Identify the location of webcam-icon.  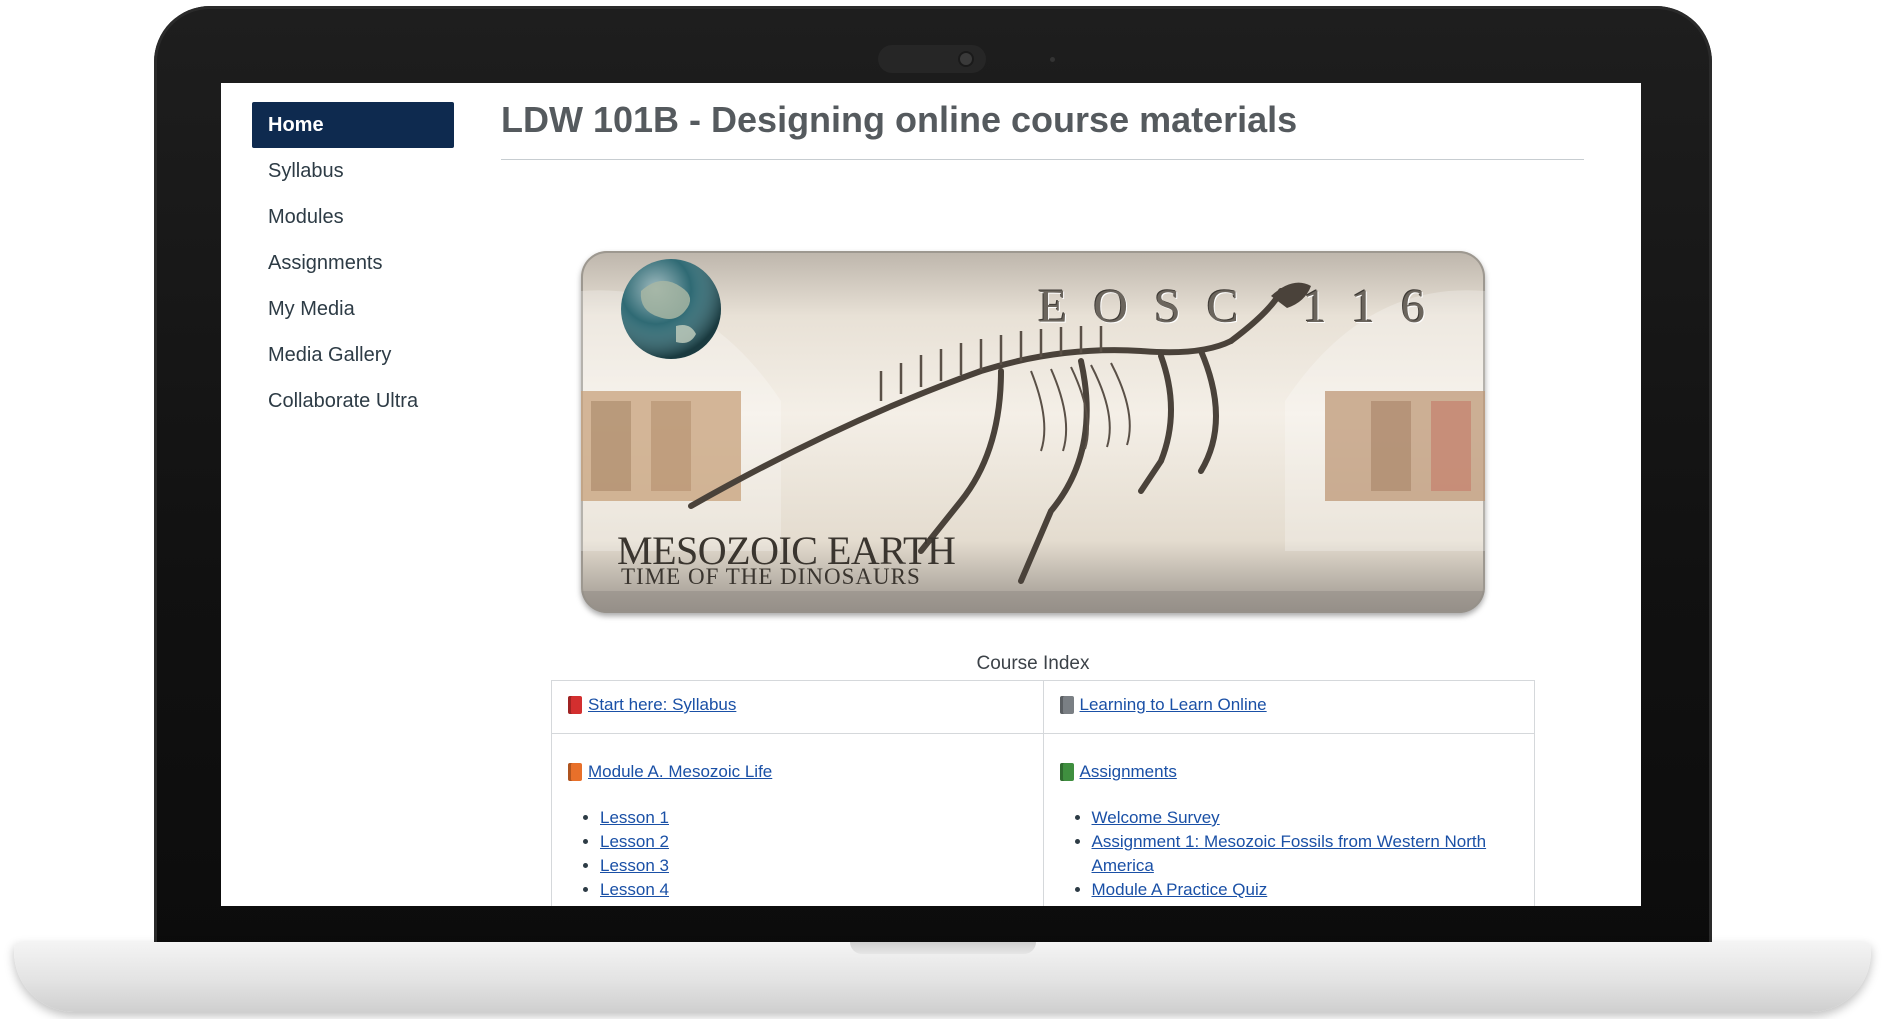
(966, 59).